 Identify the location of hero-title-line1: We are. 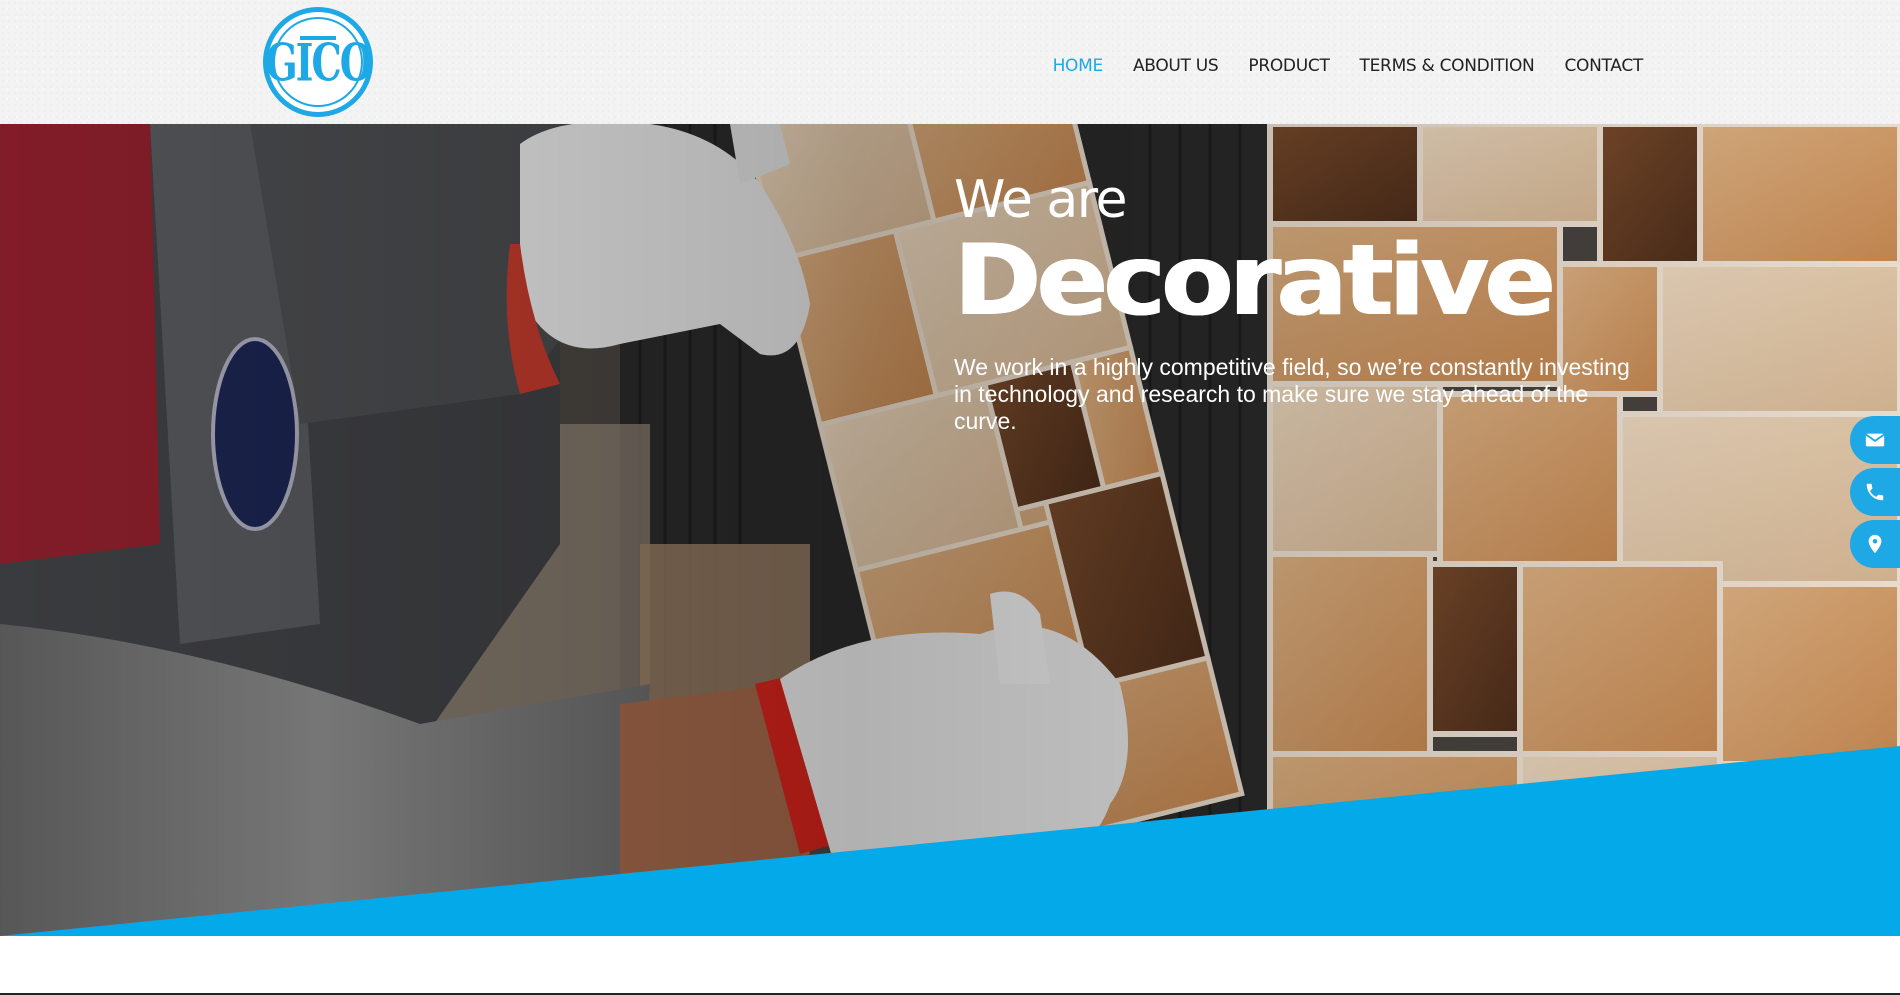
(1040, 200).